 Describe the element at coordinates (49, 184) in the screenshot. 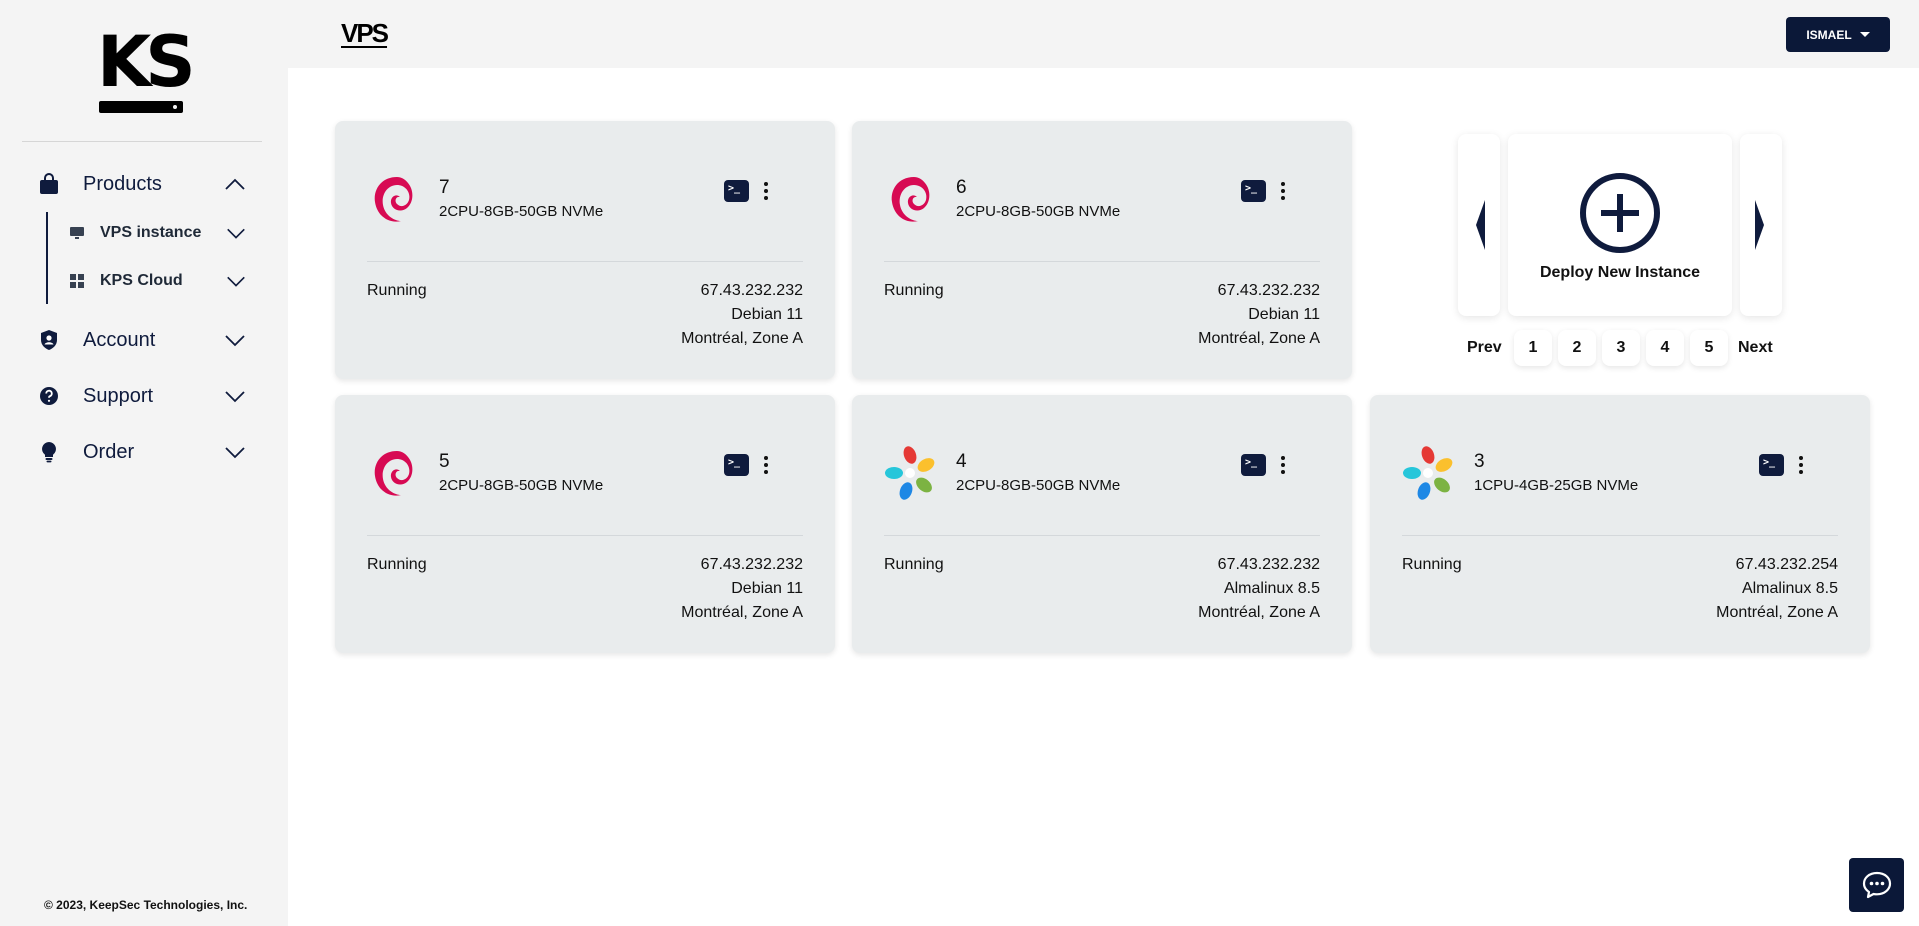

I see `shopping-bag-icon` at that location.